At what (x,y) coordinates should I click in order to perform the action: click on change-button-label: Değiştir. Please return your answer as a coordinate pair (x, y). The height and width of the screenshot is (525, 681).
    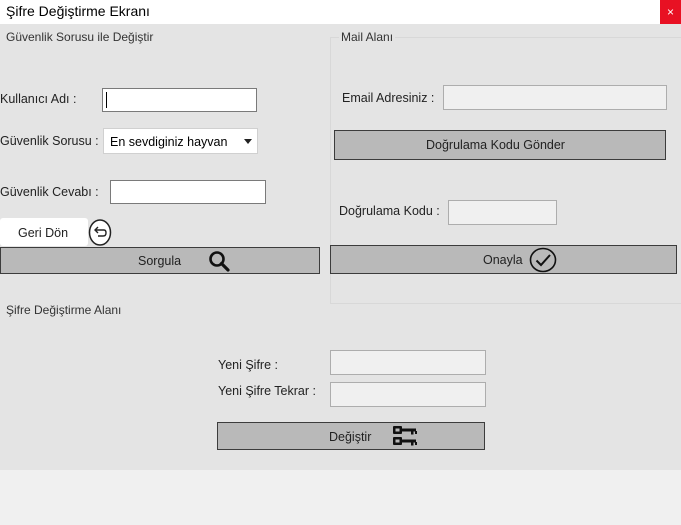
    Looking at the image, I should click on (350, 437).